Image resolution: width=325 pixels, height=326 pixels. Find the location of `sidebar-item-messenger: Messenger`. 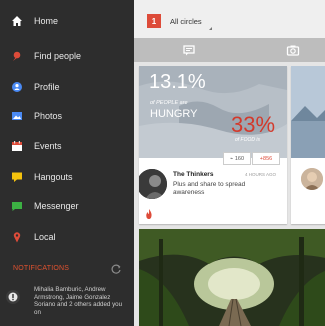

sidebar-item-messenger: Messenger is located at coordinates (67, 206).